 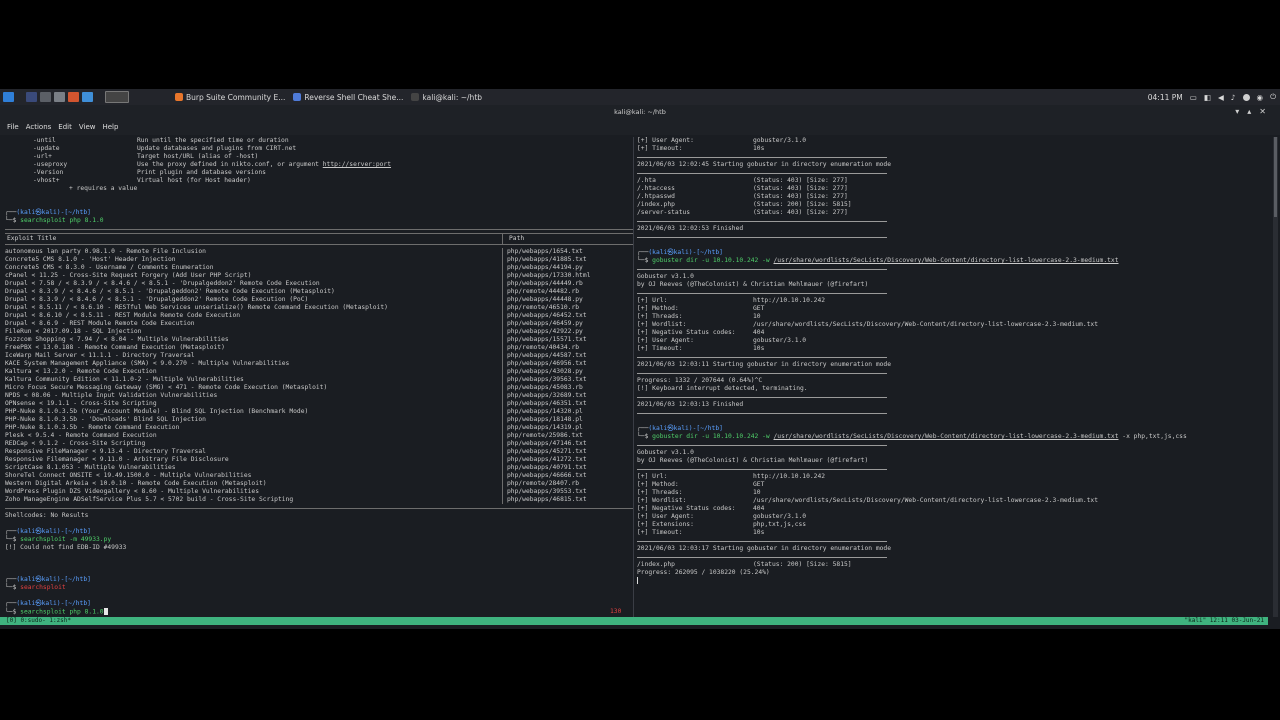 What do you see at coordinates (59, 97) in the screenshot?
I see `terminal-launcher-icon` at bounding box center [59, 97].